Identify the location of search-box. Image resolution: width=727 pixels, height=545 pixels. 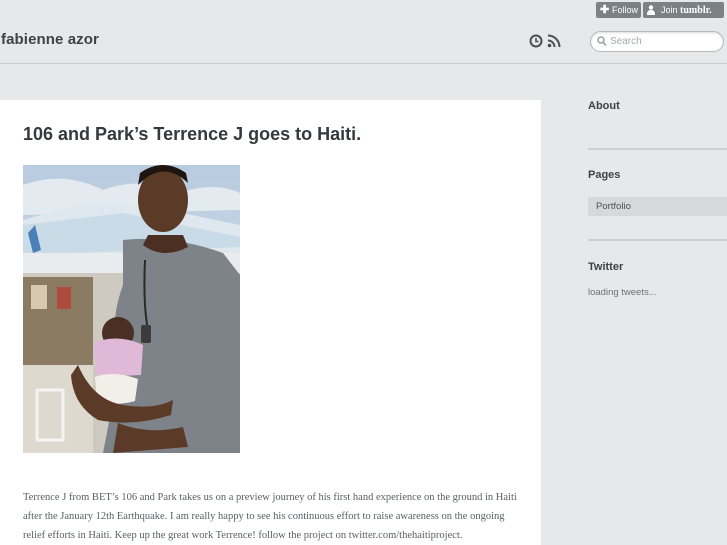
(657, 41).